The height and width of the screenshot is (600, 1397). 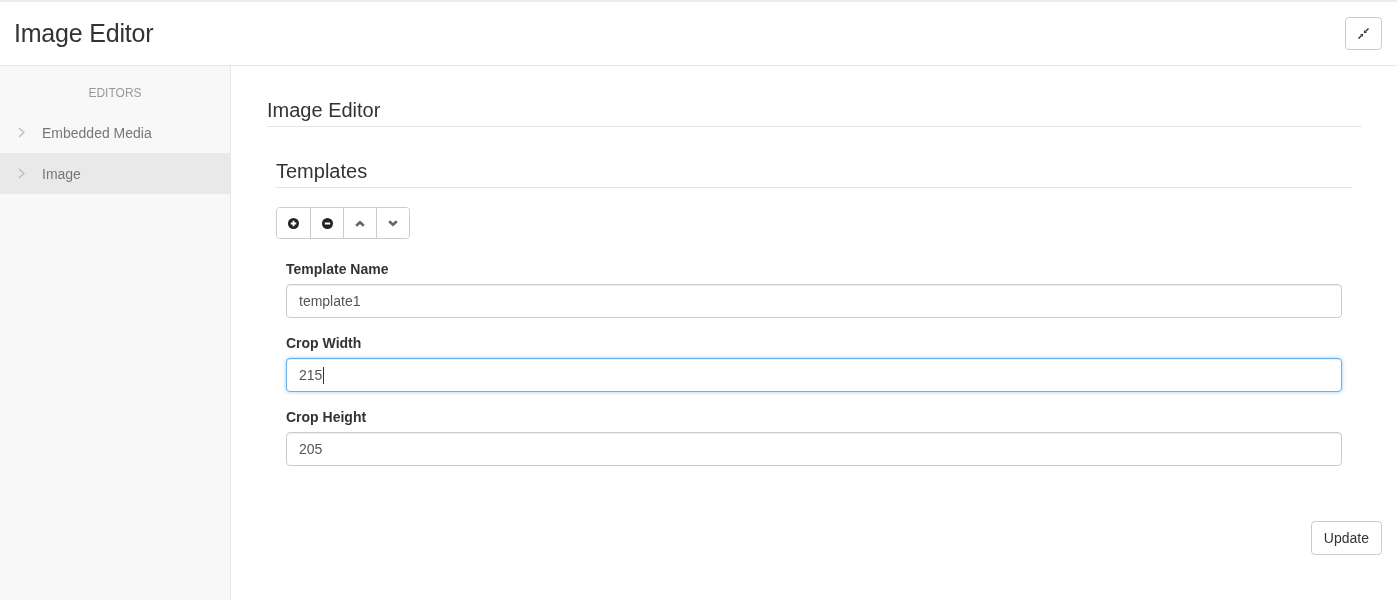 I want to click on collapse-button, so click(x=1363, y=33).